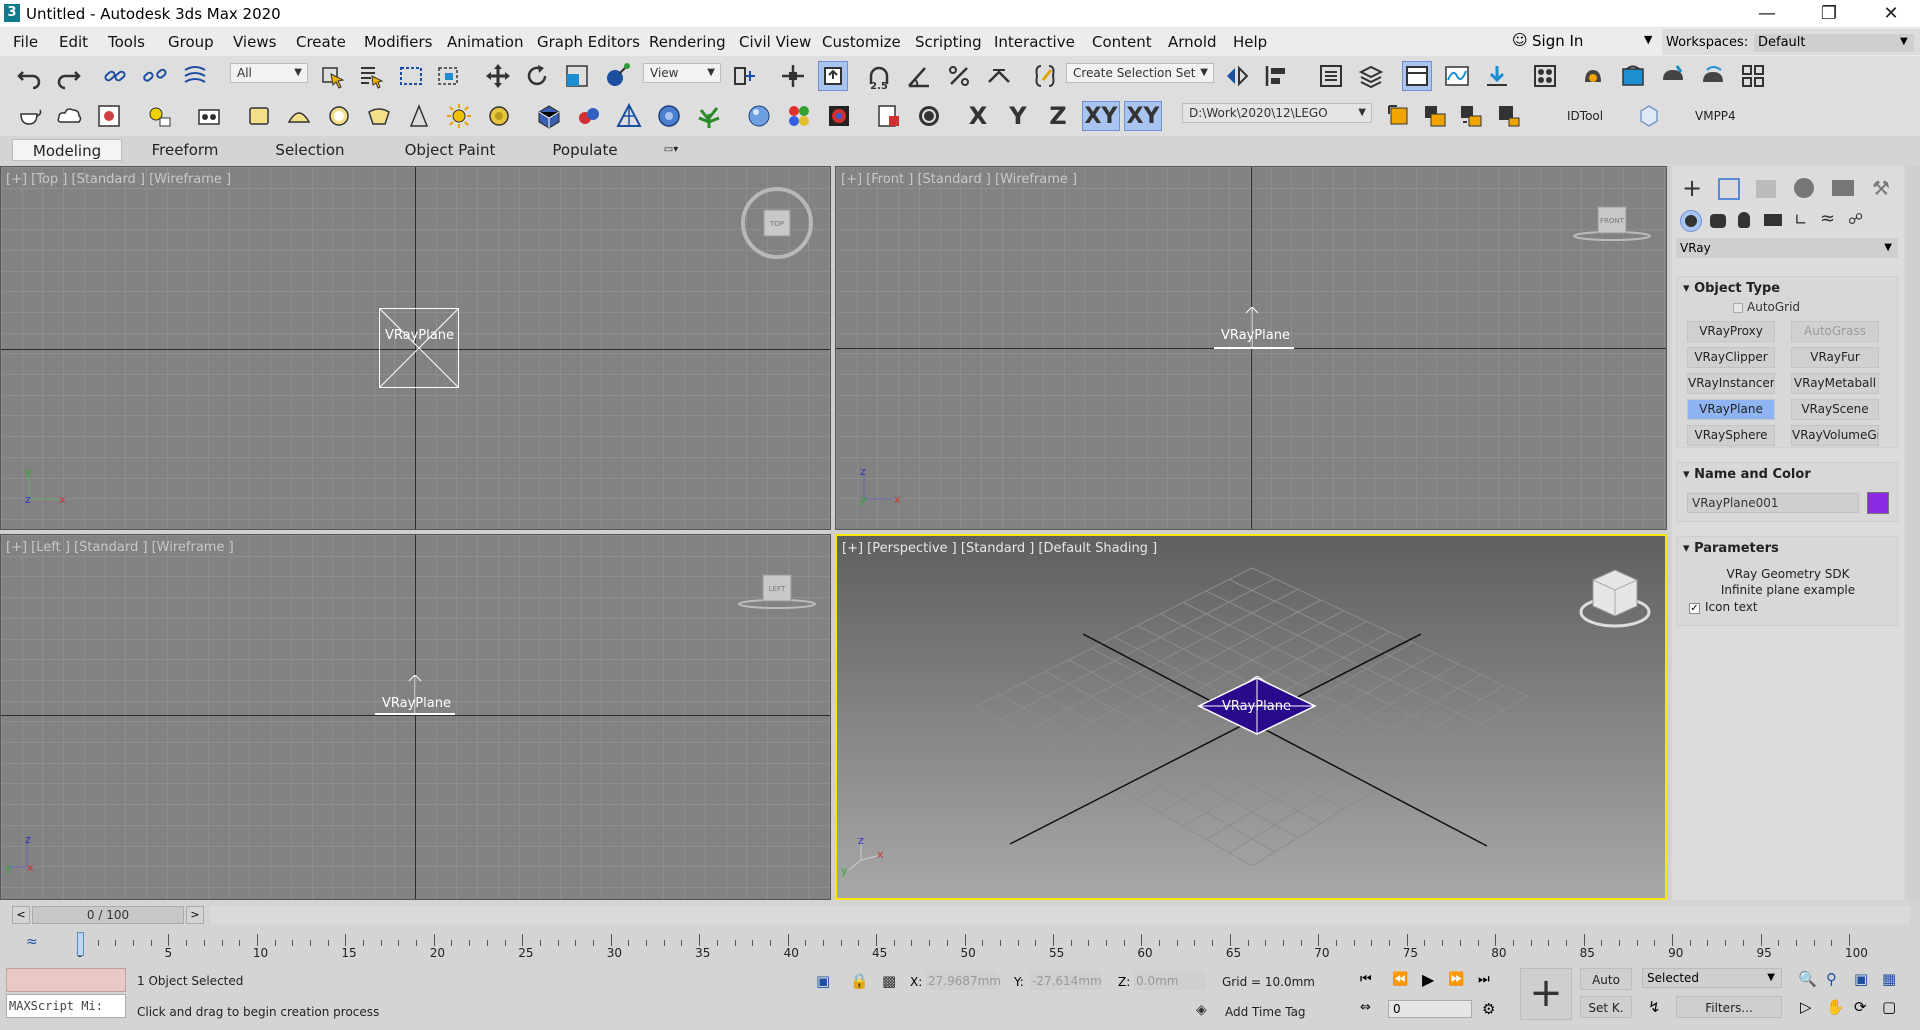  What do you see at coordinates (69, 76) in the screenshot?
I see `redo-icon` at bounding box center [69, 76].